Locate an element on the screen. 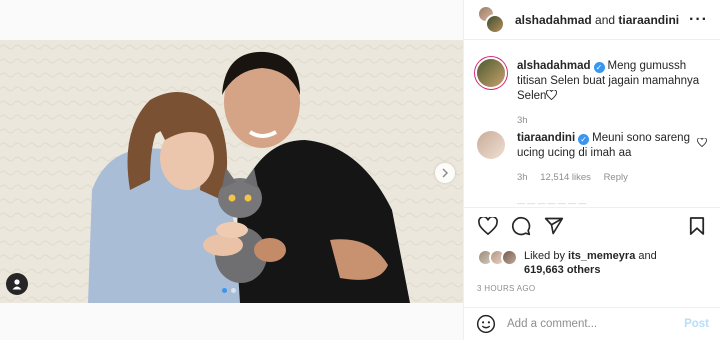 This screenshot has width=720, height=340. caption-username: alshadahmad is located at coordinates (554, 66).